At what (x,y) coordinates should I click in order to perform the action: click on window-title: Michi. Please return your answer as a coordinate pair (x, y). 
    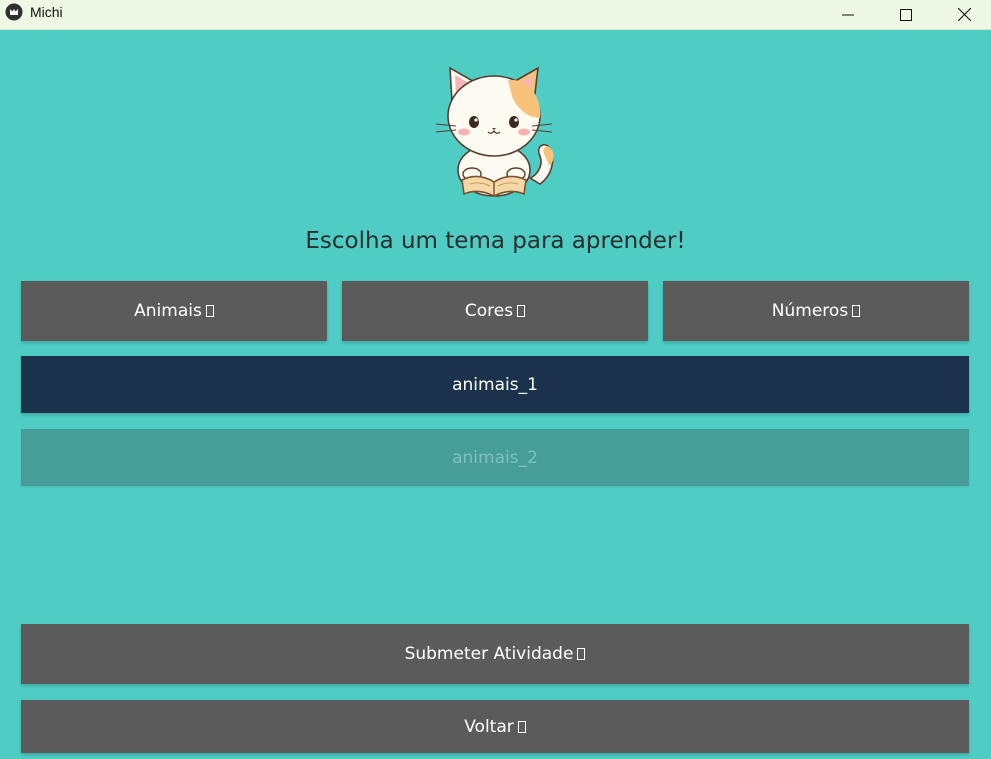
    Looking at the image, I should click on (46, 12).